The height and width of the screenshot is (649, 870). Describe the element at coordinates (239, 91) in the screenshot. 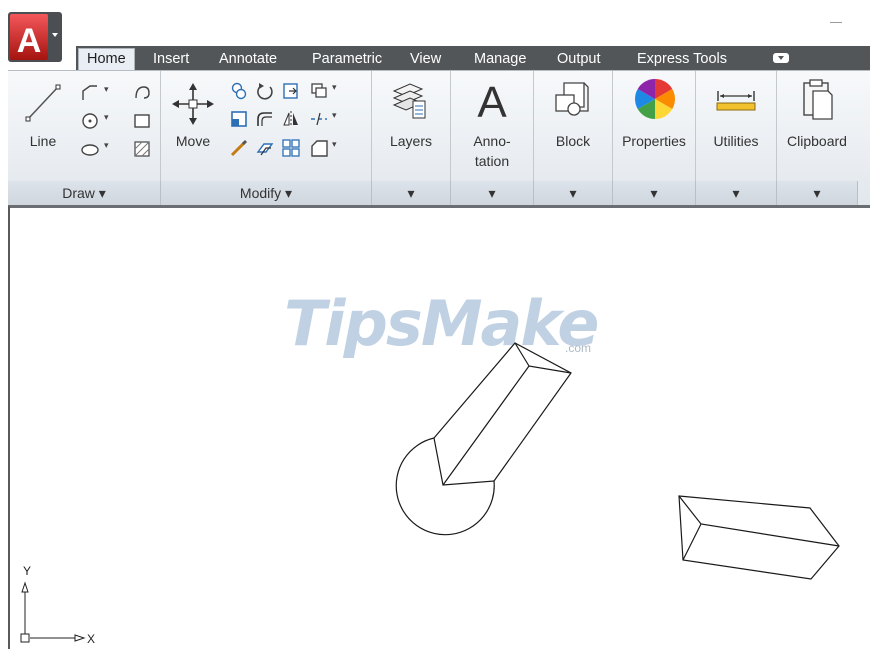

I see `copy-icon` at that location.